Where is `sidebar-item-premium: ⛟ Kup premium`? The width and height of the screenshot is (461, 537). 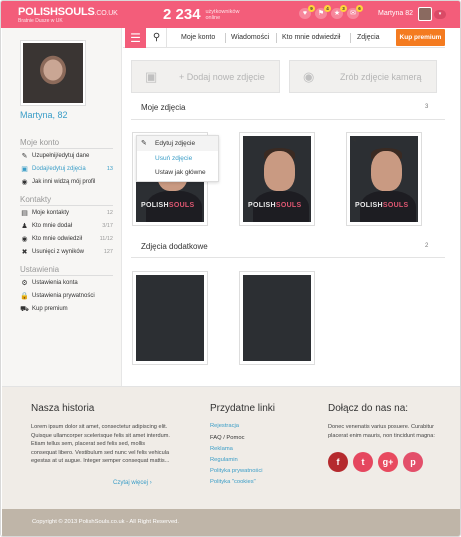 sidebar-item-premium: ⛟ Kup premium is located at coordinates (66, 310).